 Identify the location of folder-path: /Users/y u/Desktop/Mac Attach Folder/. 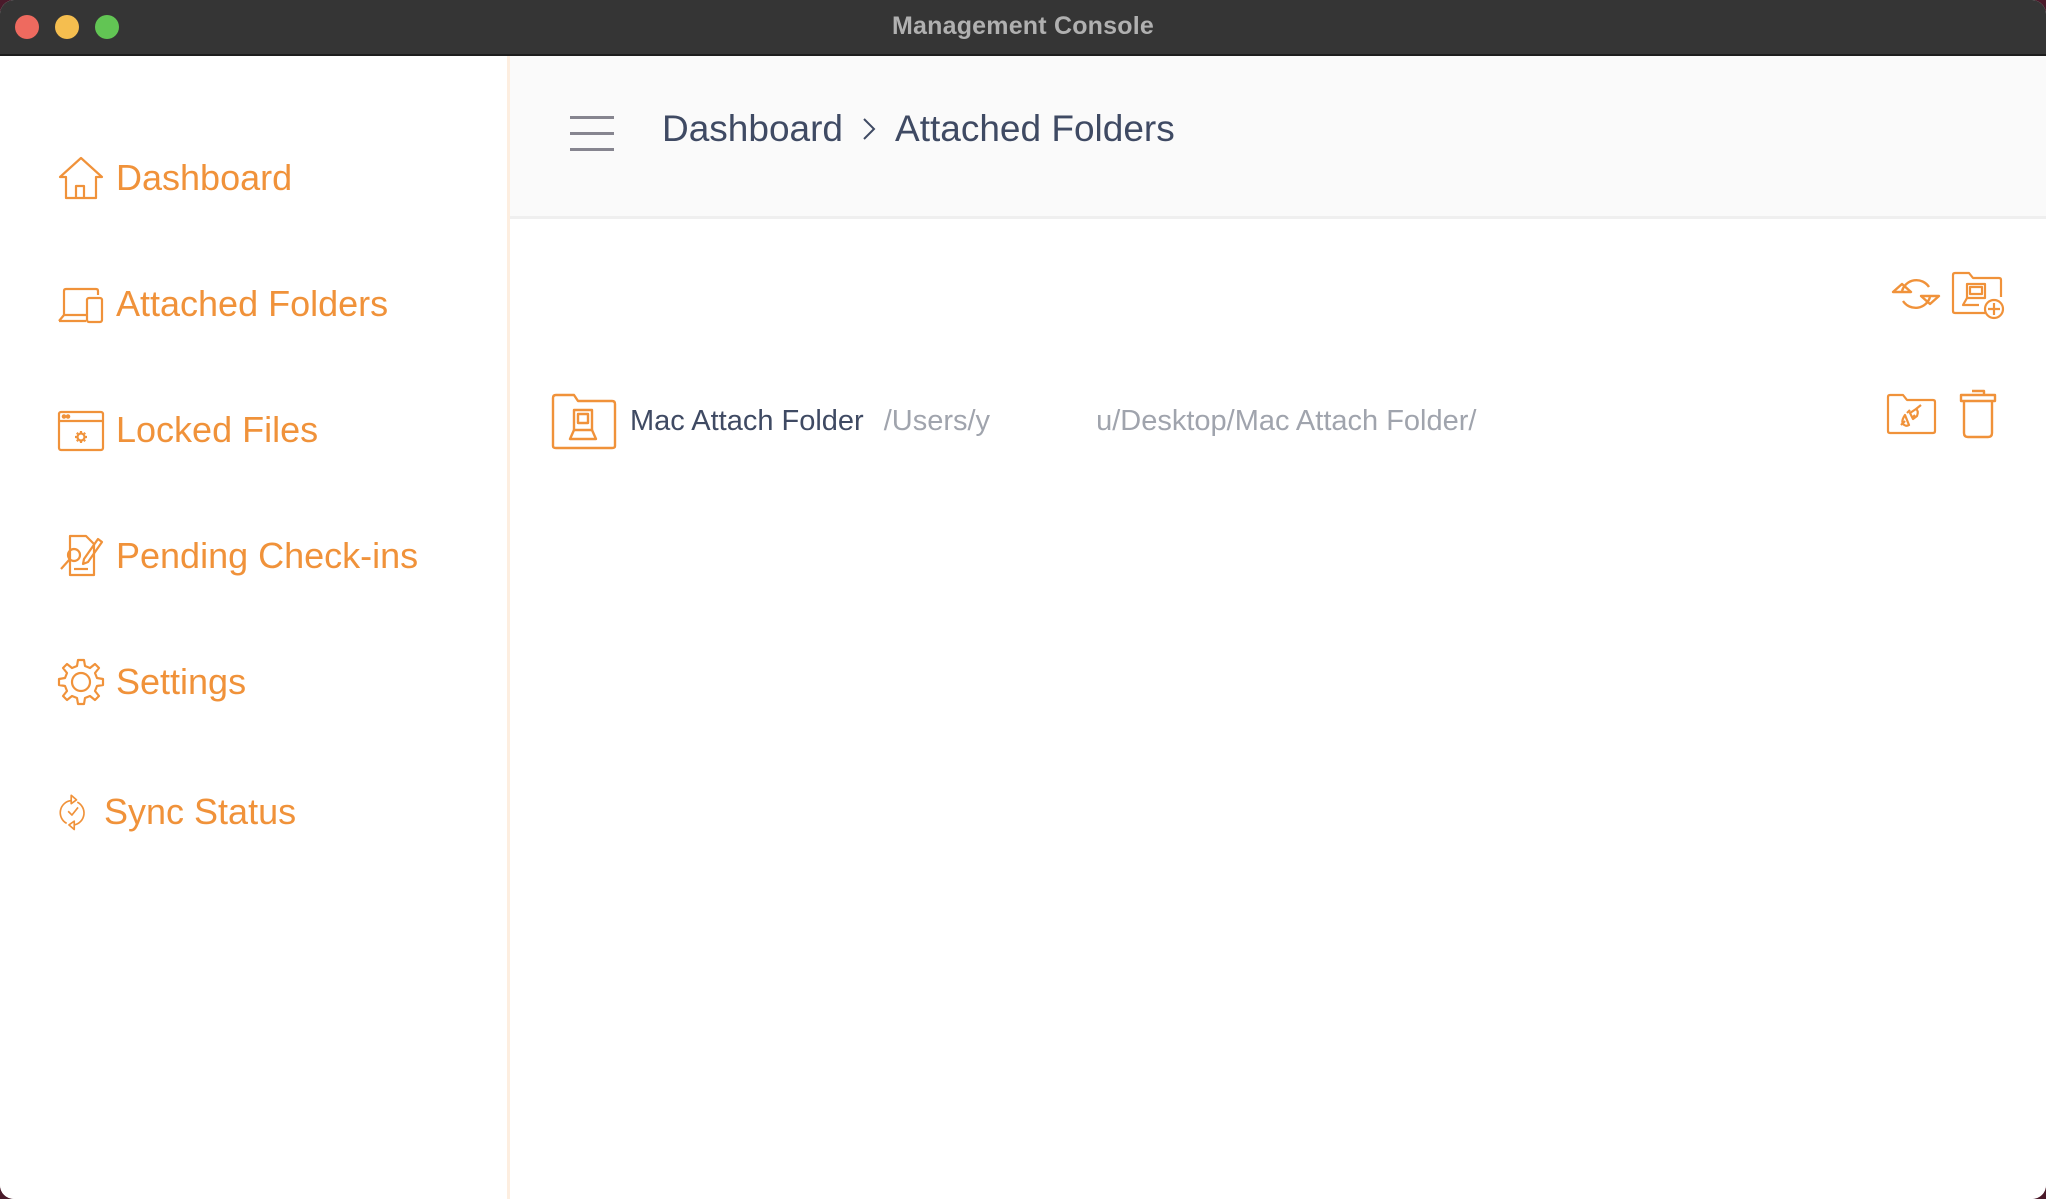
(1180, 421).